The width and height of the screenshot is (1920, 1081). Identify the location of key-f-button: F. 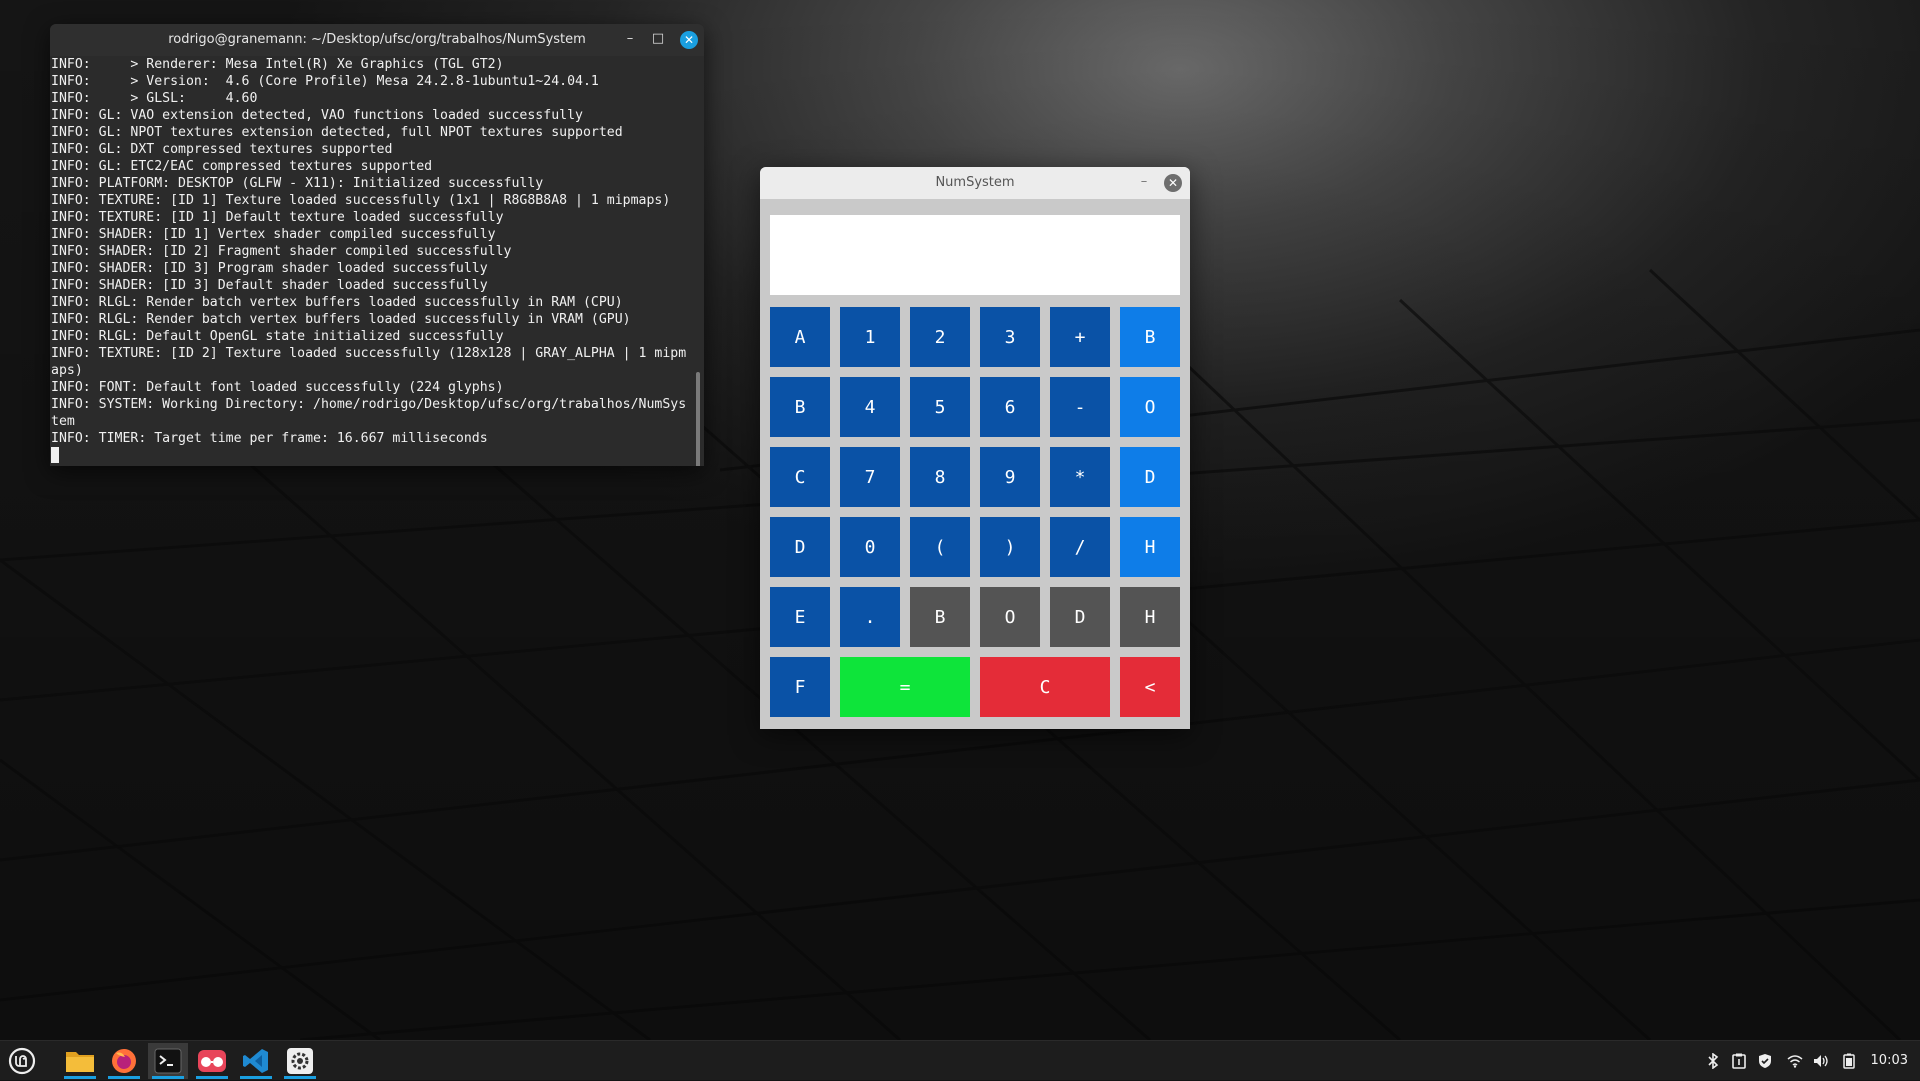
(800, 687).